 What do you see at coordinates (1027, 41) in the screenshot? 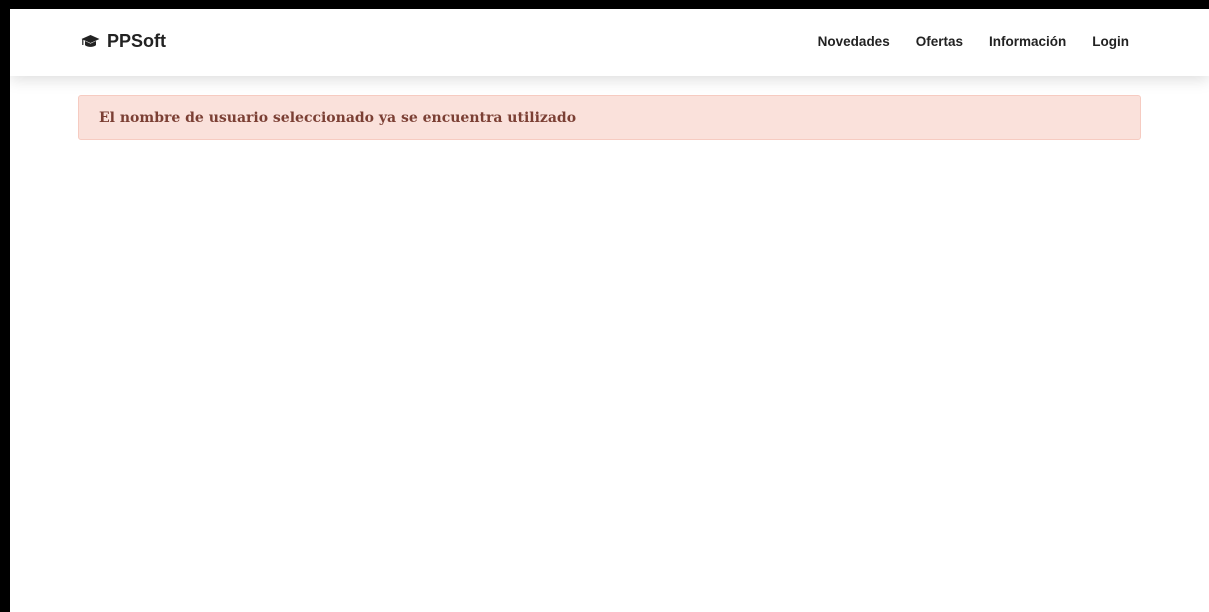
I see `nav-link-informacion: Información` at bounding box center [1027, 41].